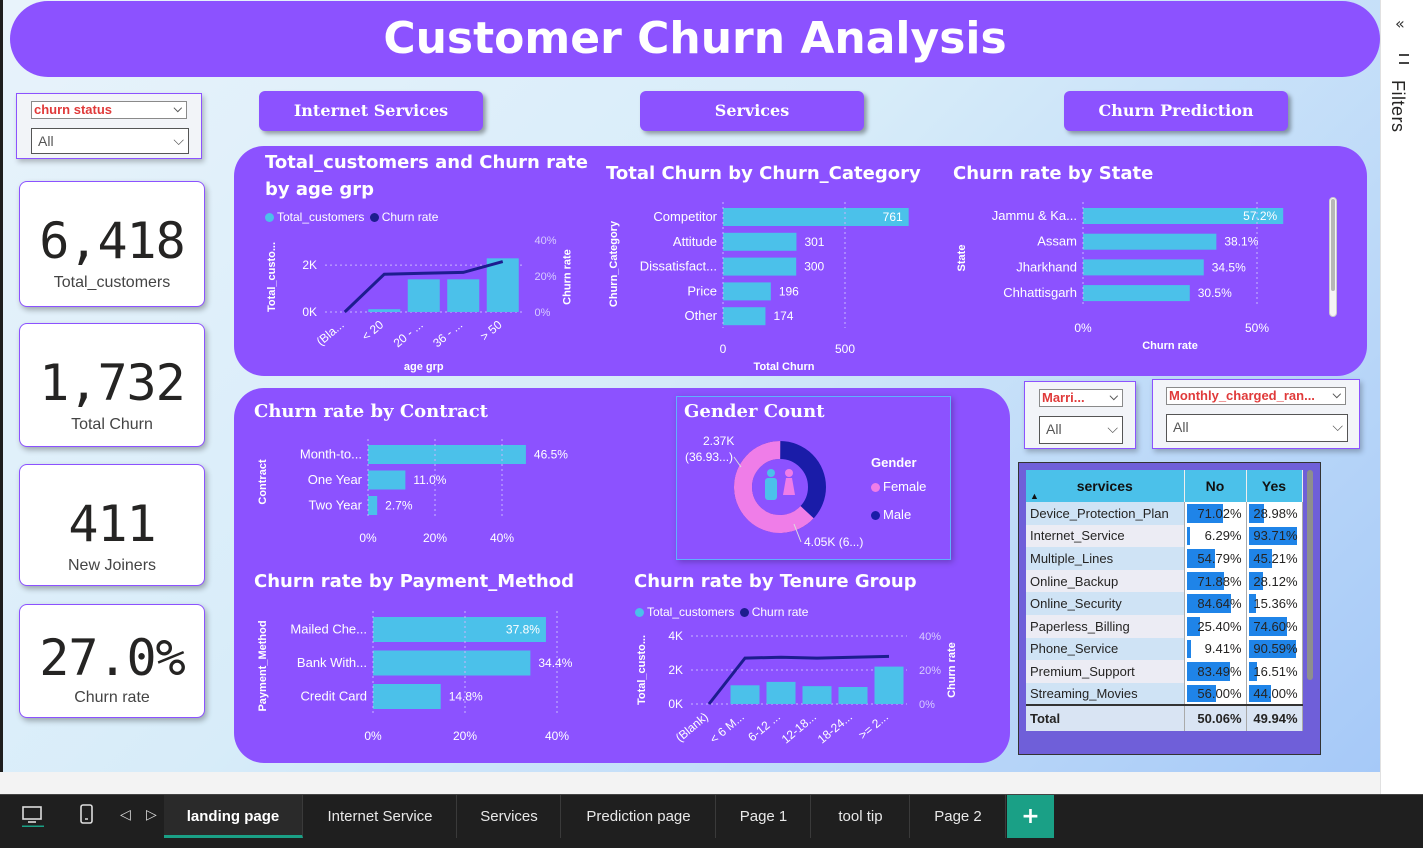 The image size is (1423, 848). What do you see at coordinates (1215, 718) in the screenshot?
I see `total-value-cell: 50.06%` at bounding box center [1215, 718].